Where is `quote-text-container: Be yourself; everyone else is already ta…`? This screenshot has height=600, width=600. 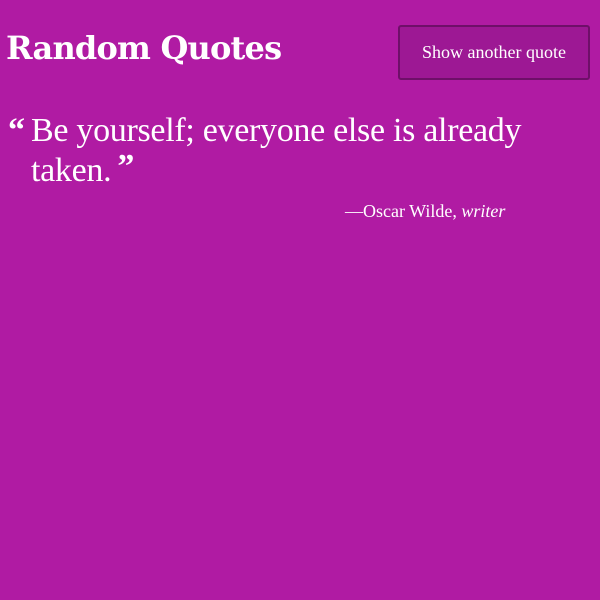 quote-text-container: Be yourself; everyone else is already ta… is located at coordinates (304, 151).